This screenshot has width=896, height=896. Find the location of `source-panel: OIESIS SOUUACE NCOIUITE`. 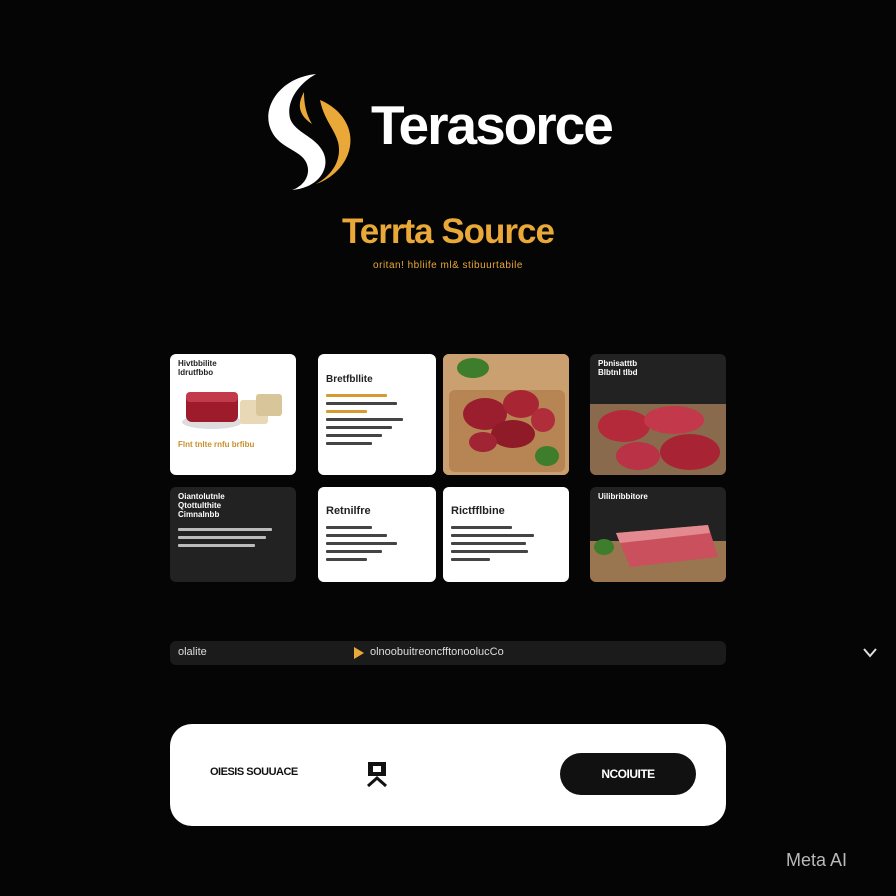

source-panel: OIESIS SOUUACE NCOIUITE is located at coordinates (448, 775).